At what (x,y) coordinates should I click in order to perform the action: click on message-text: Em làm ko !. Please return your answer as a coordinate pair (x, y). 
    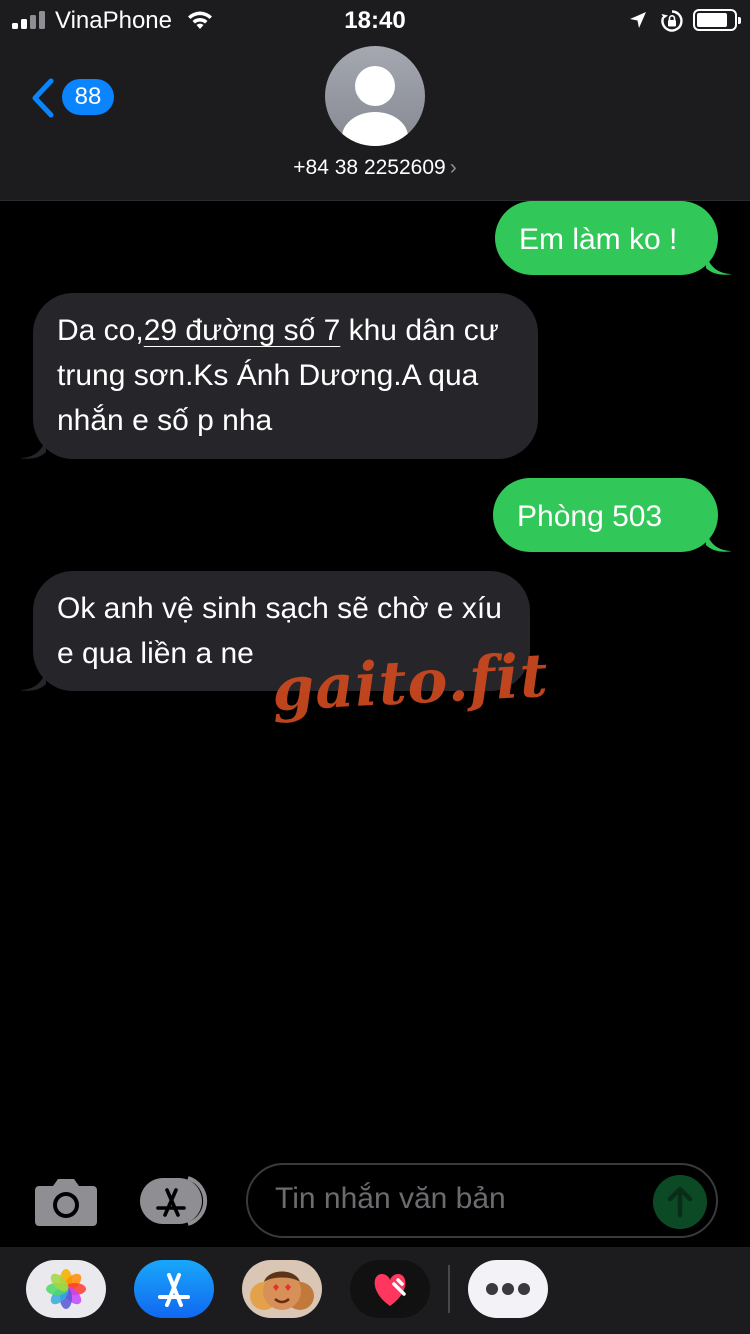
    Looking at the image, I should click on (598, 239).